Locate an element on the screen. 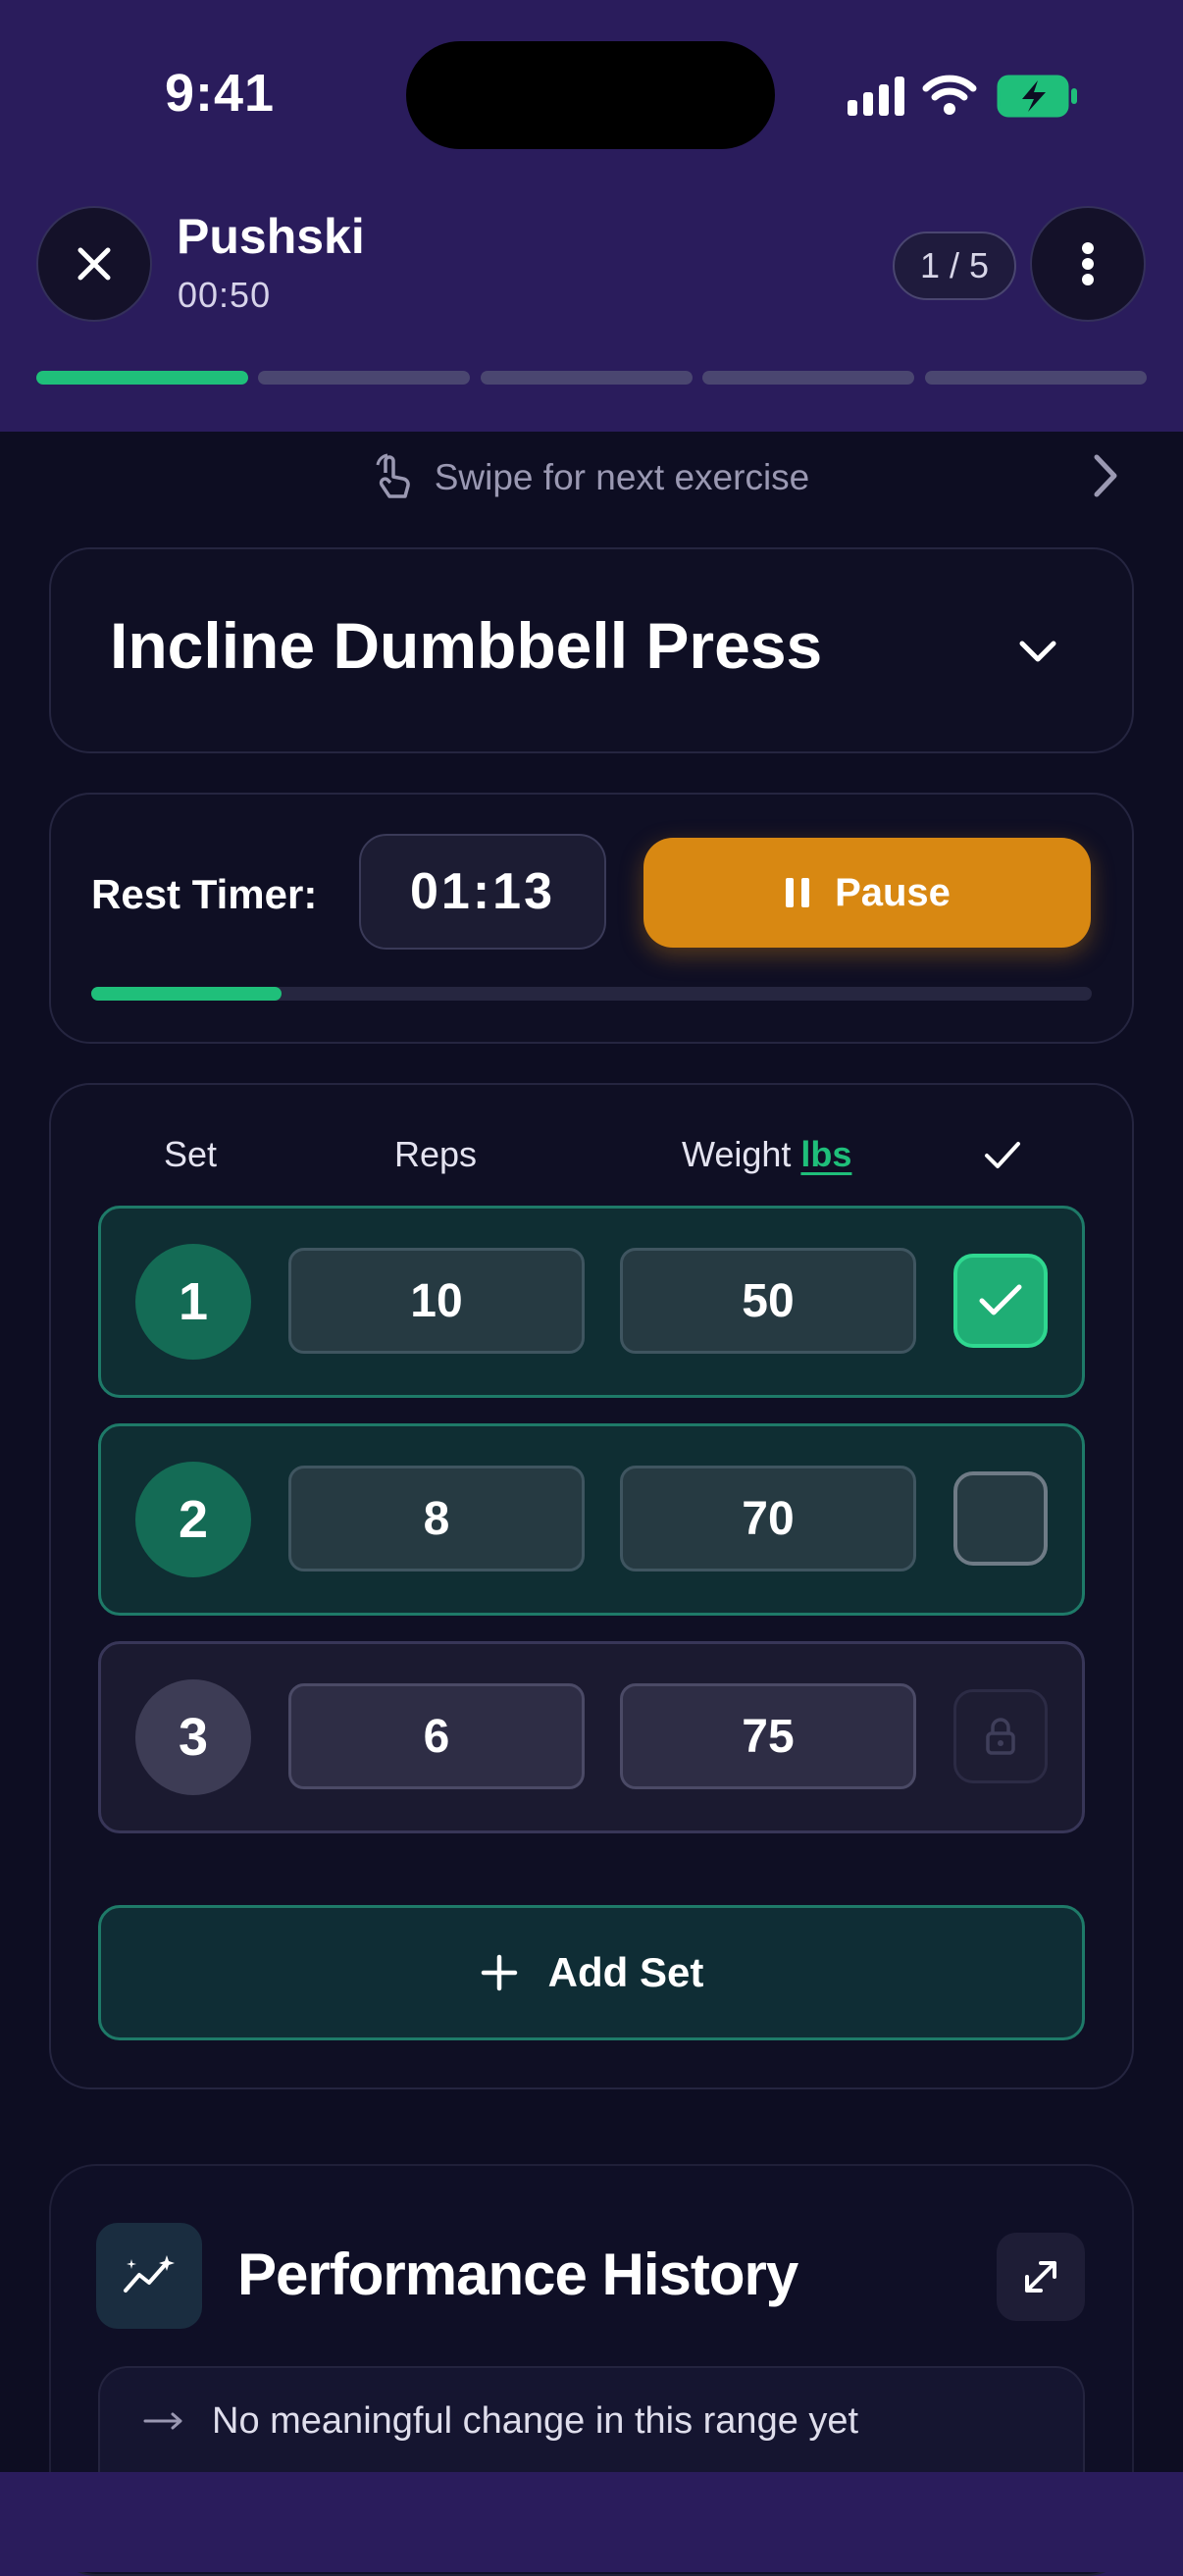 Image resolution: width=1183 pixels, height=2576 pixels. status-bar: 9:41 is located at coordinates (591, 93).